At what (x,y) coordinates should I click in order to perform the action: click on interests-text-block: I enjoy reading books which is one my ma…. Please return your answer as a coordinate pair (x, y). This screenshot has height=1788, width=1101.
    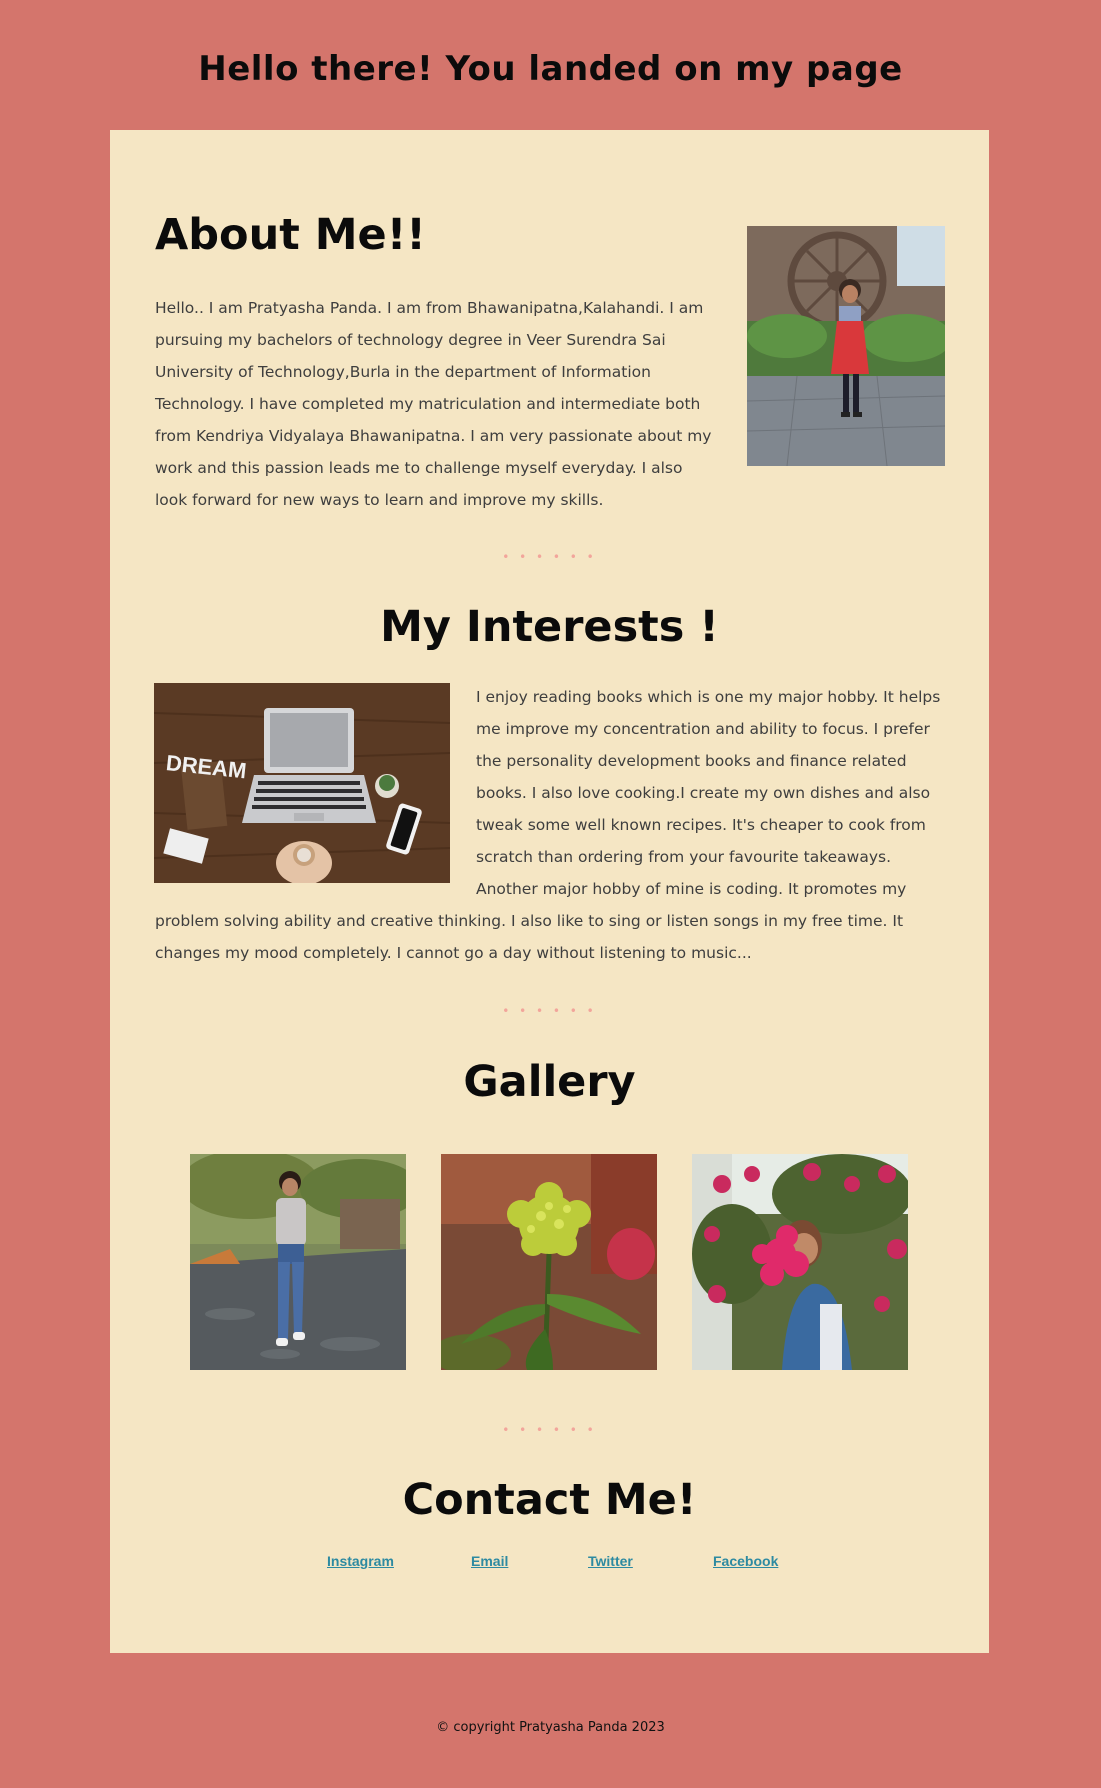
    Looking at the image, I should click on (550, 825).